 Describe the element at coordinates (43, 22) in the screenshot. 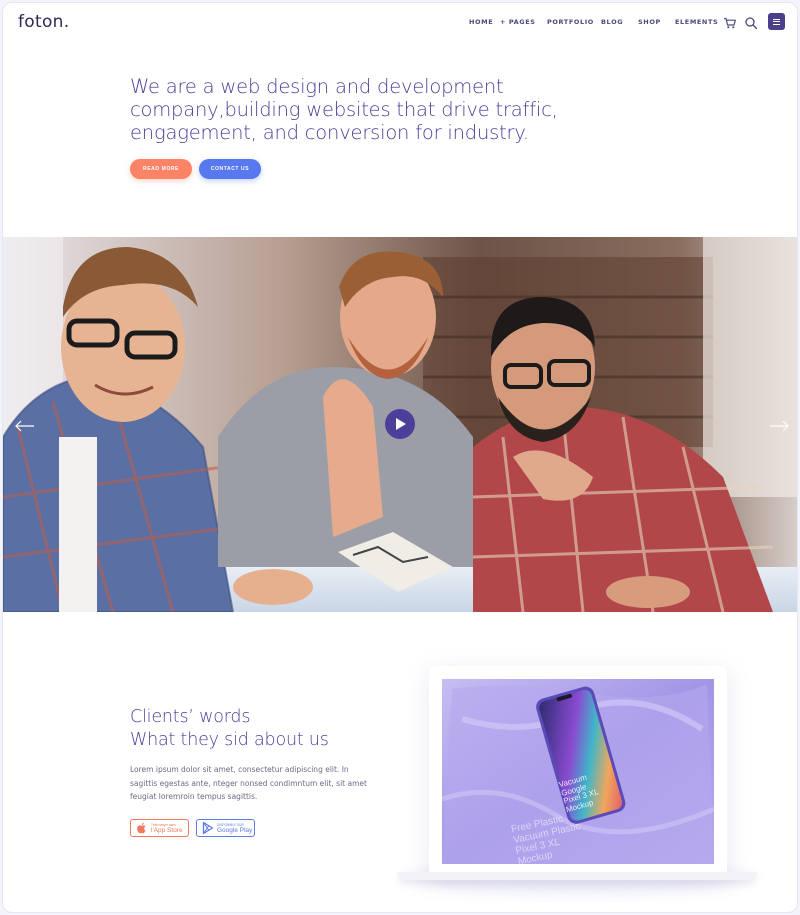

I see `logo: foton.` at that location.